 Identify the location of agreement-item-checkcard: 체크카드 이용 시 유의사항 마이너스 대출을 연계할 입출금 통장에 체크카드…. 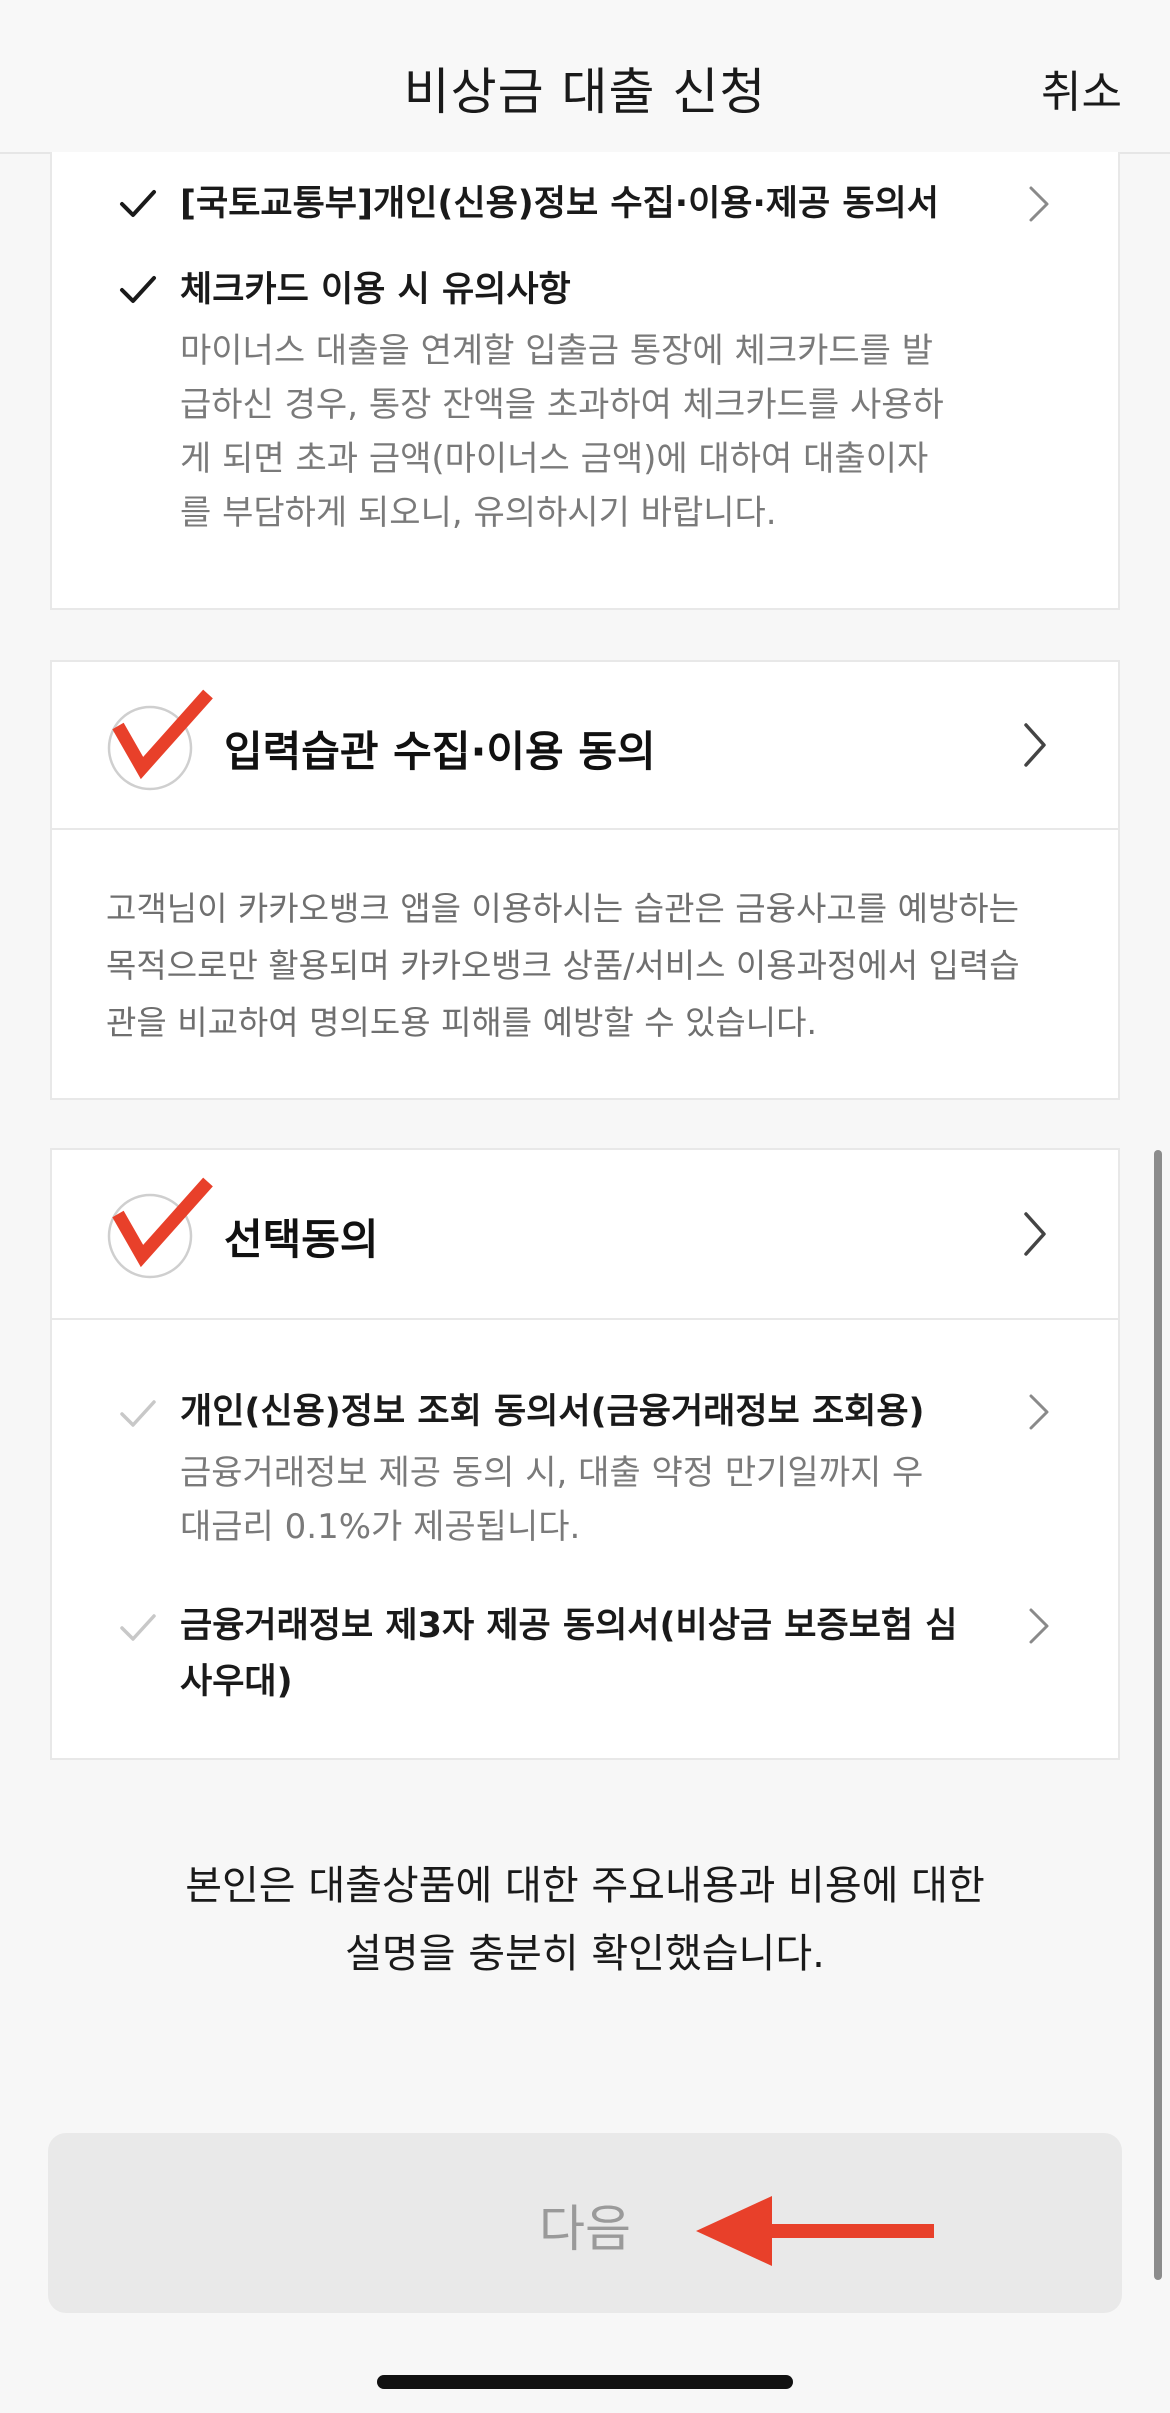
(585, 427).